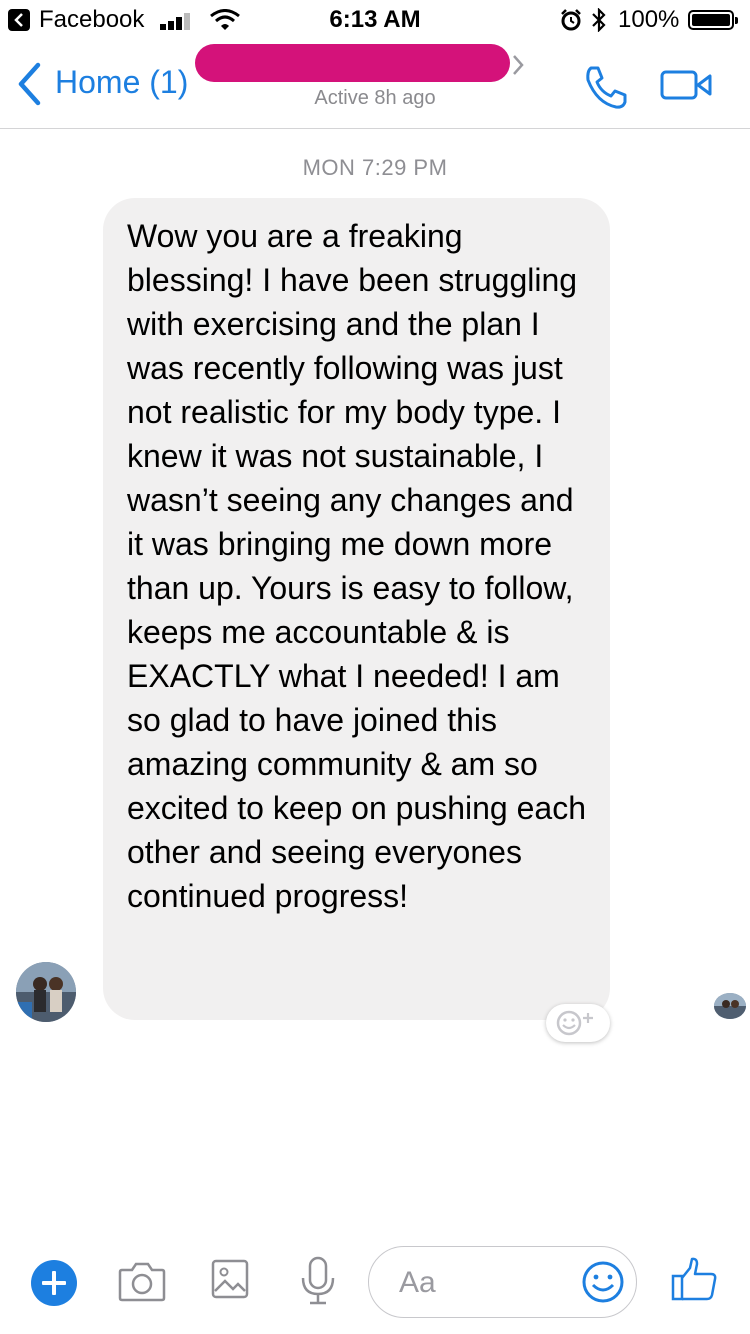 The height and width of the screenshot is (1334, 750). What do you see at coordinates (230, 1279) in the screenshot?
I see `image-icon` at bounding box center [230, 1279].